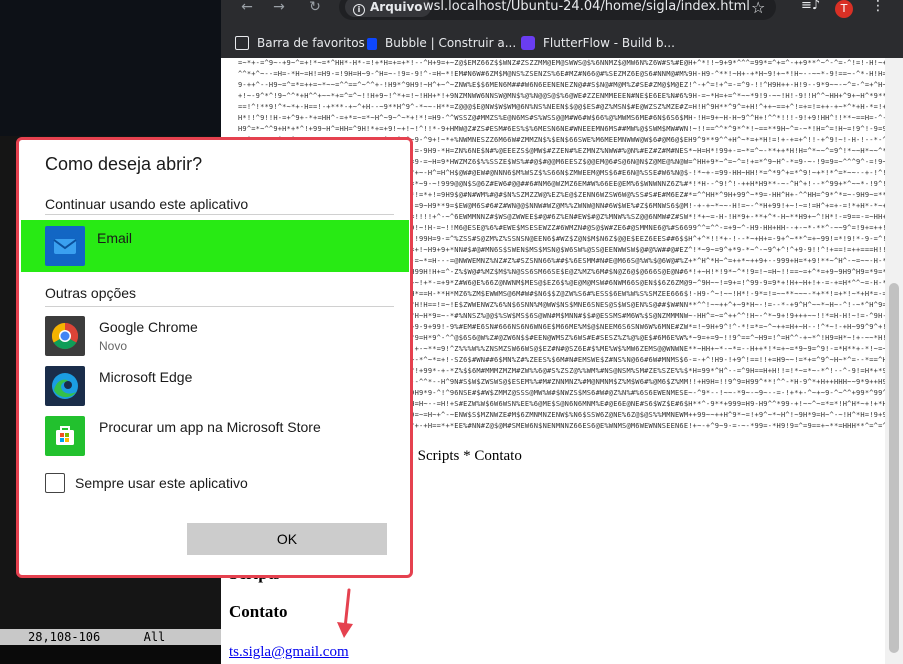 The width and height of the screenshot is (903, 664). What do you see at coordinates (65, 246) in the screenshot?
I see `mail-icon` at bounding box center [65, 246].